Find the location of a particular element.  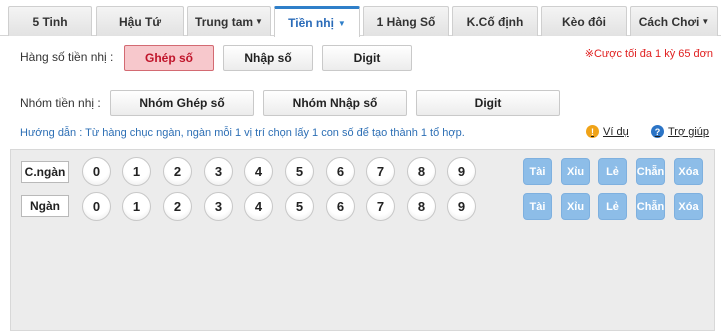

nhap-so-button: Nhập số is located at coordinates (268, 58).